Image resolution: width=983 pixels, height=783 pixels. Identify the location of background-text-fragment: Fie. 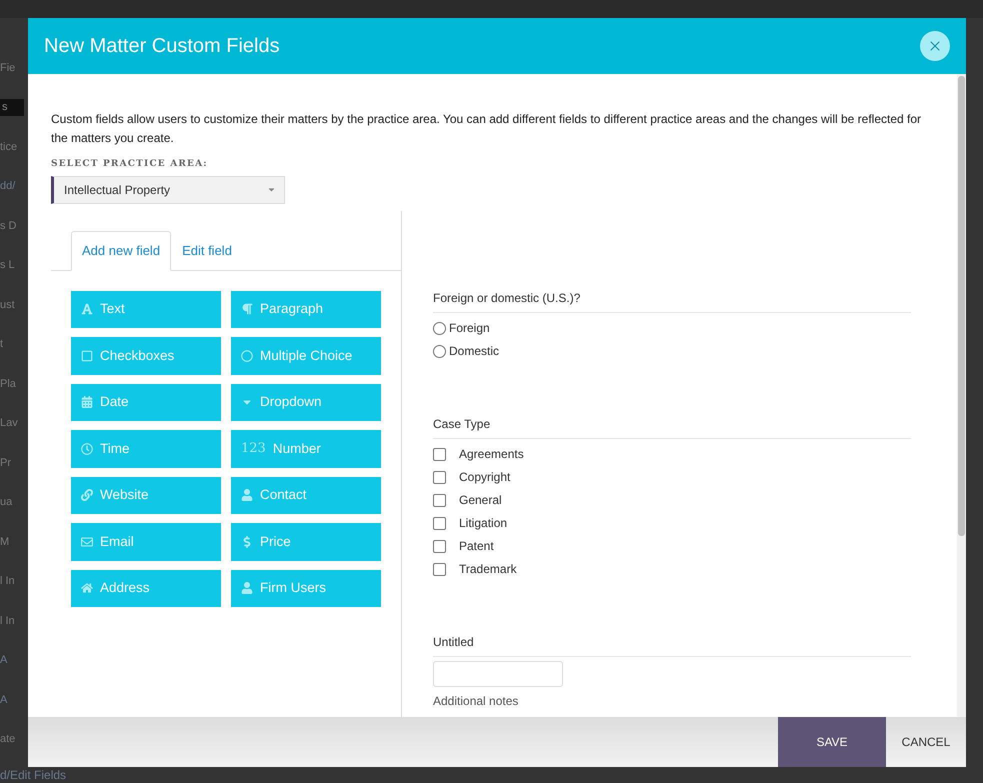
(8, 68).